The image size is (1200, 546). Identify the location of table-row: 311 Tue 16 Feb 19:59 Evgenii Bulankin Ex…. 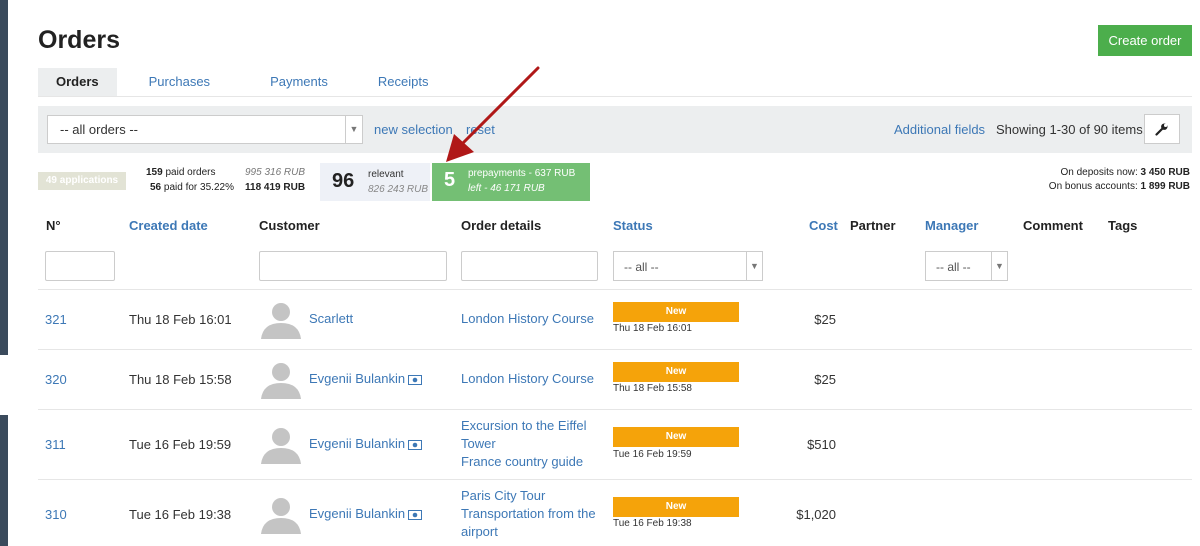
(615, 445).